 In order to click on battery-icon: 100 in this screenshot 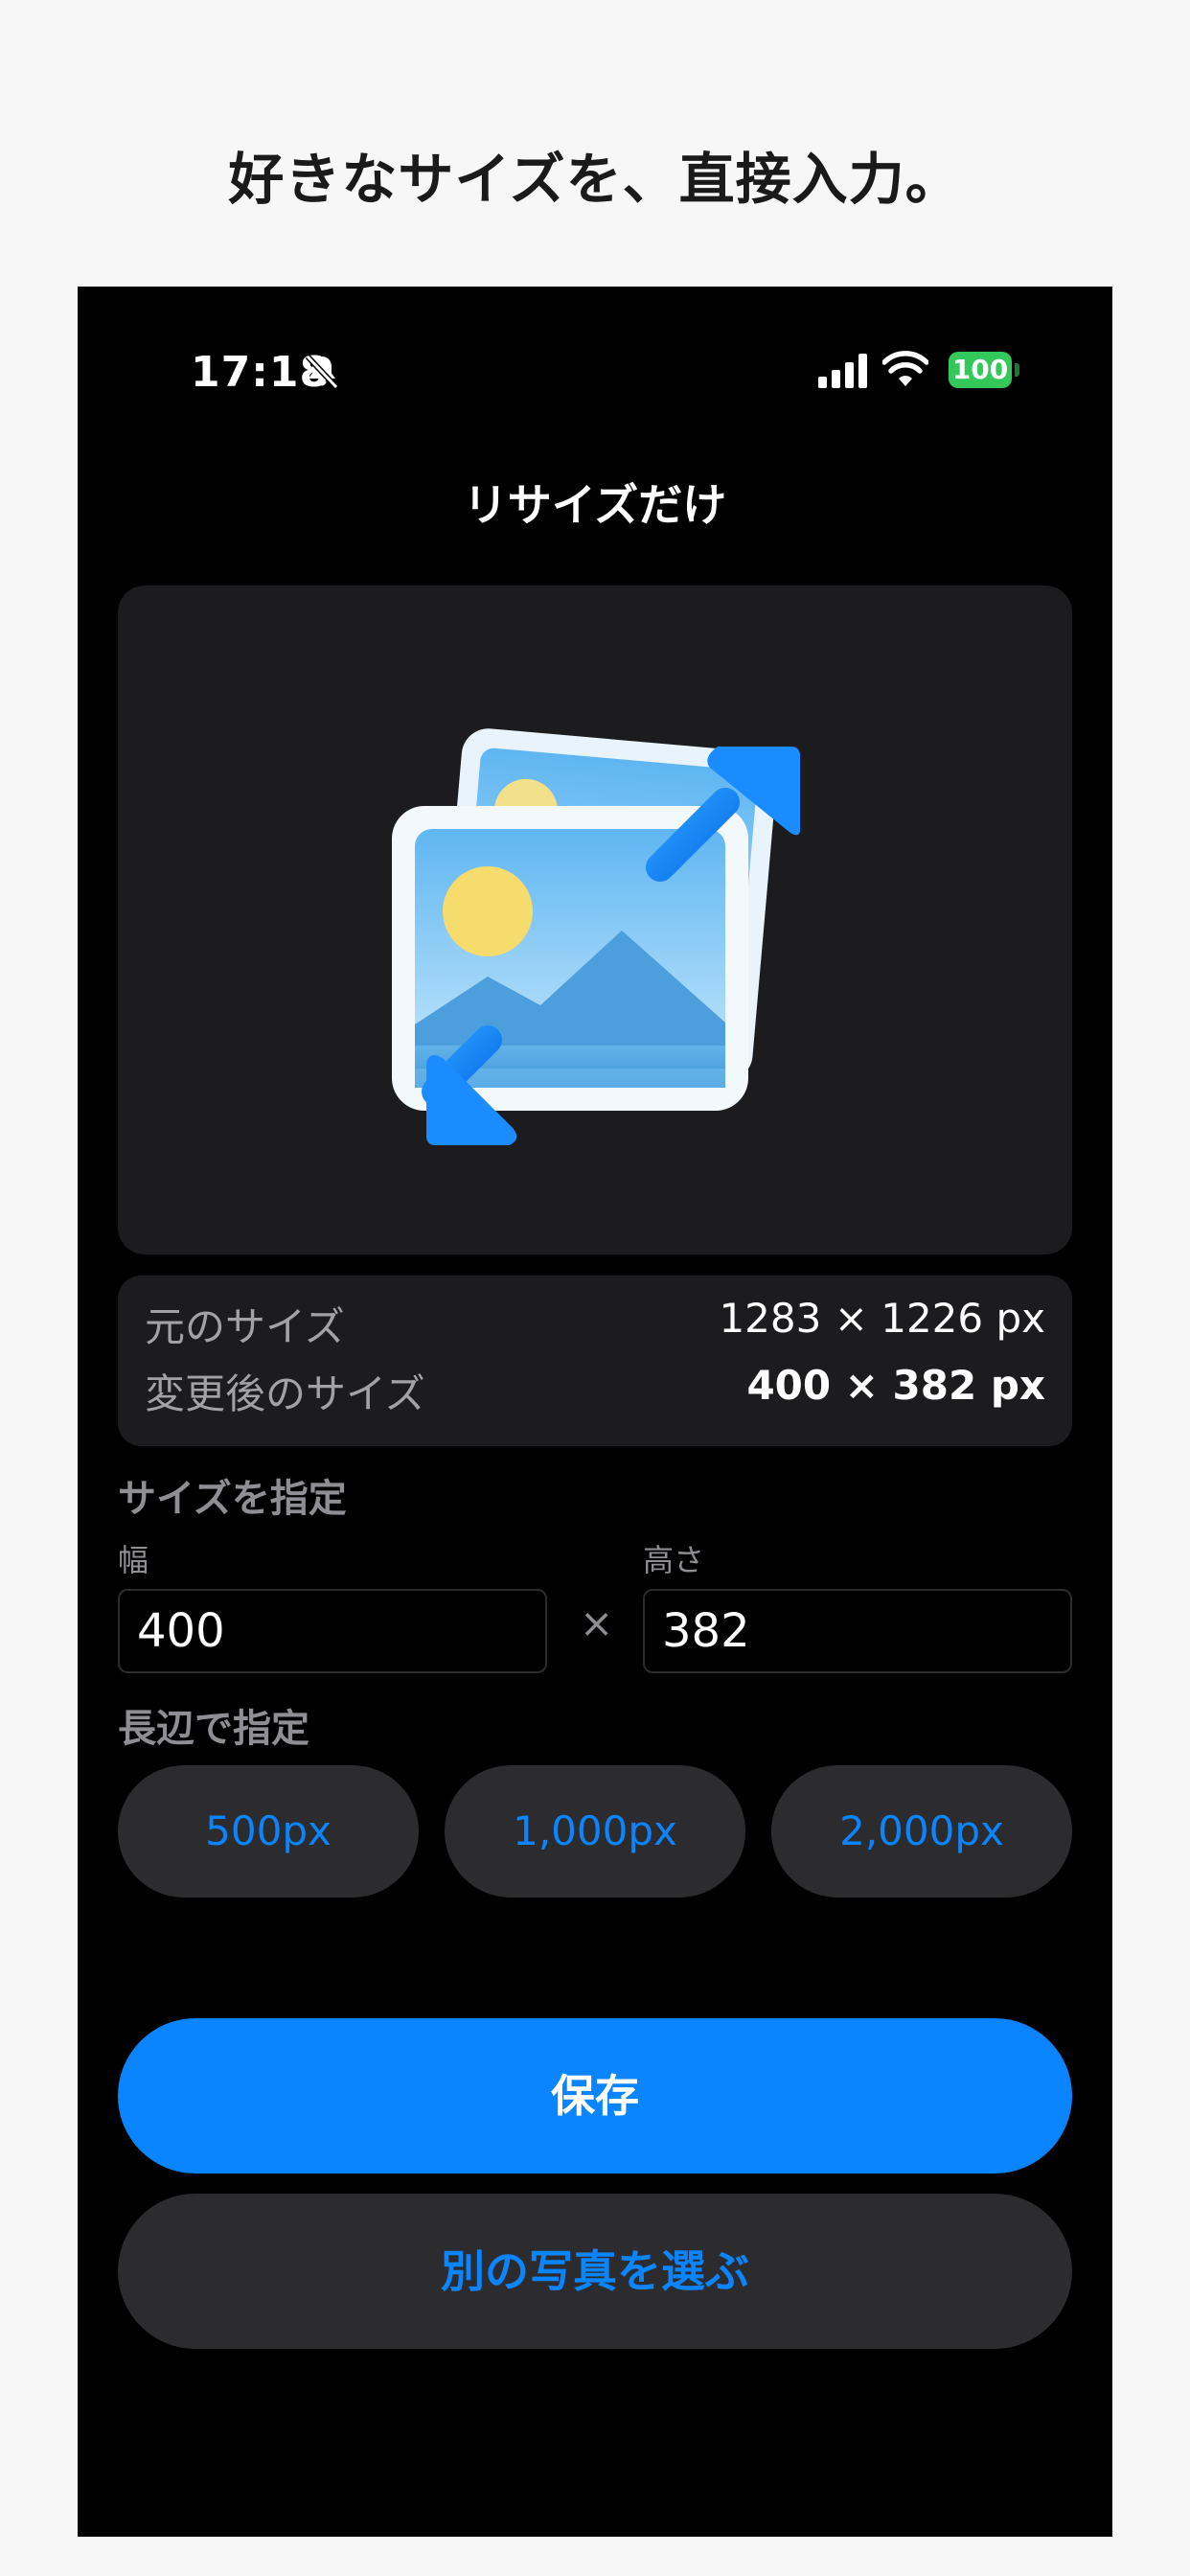, I will do `click(981, 370)`.